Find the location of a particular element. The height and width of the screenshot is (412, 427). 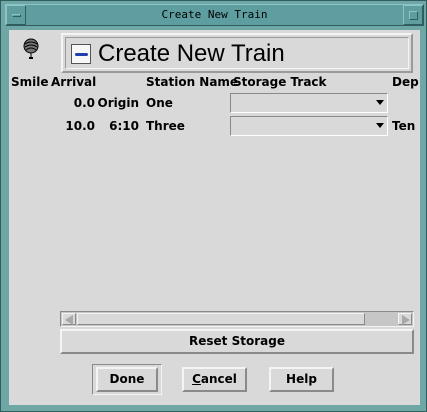

title-frame: Create New Train is located at coordinates (237, 53).